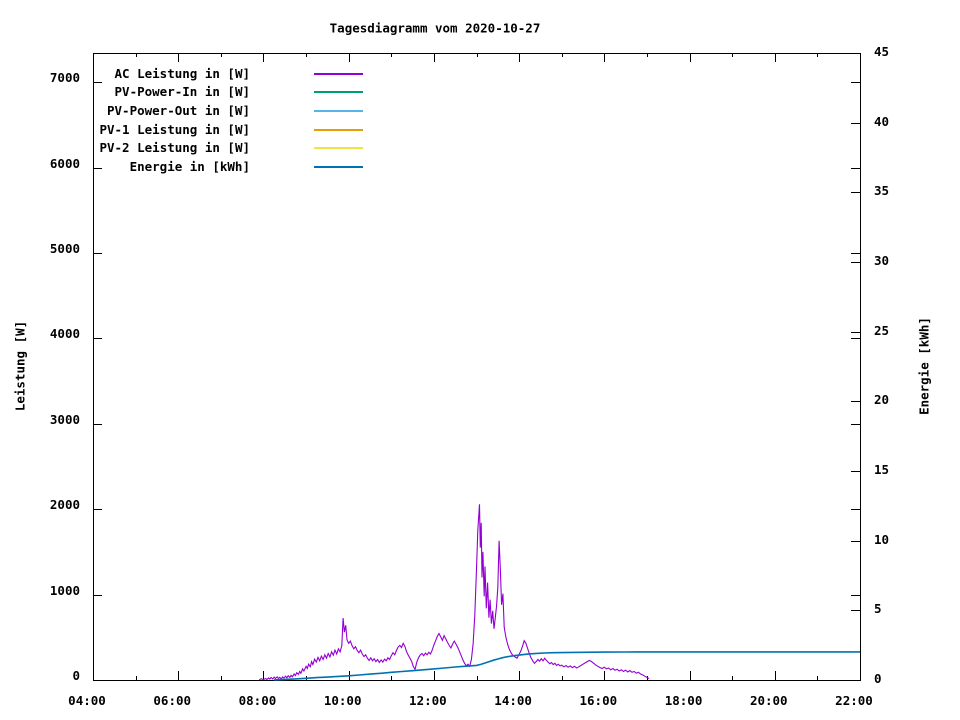 This screenshot has width=960, height=720. What do you see at coordinates (768, 700) in the screenshot?
I see `x-tick-label: 20:00` at bounding box center [768, 700].